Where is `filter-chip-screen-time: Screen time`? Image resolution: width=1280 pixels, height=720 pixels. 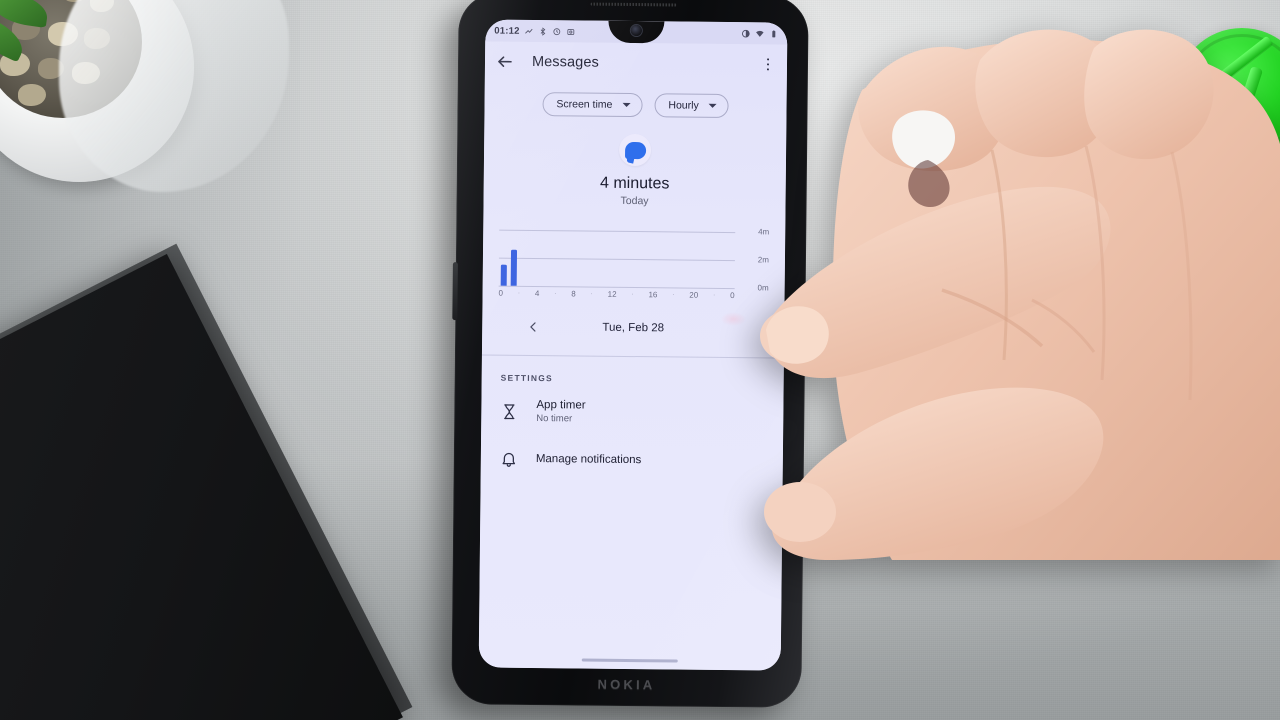
filter-chip-screen-time: Screen time is located at coordinates (592, 105).